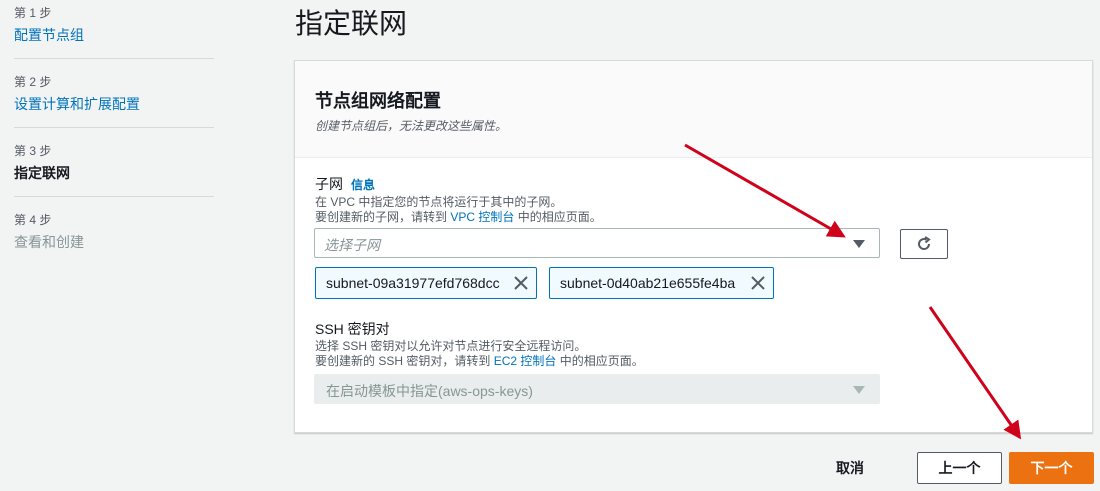 The image size is (1100, 491). Describe the element at coordinates (329, 184) in the screenshot. I see `subnet-label-text: 子网` at that location.